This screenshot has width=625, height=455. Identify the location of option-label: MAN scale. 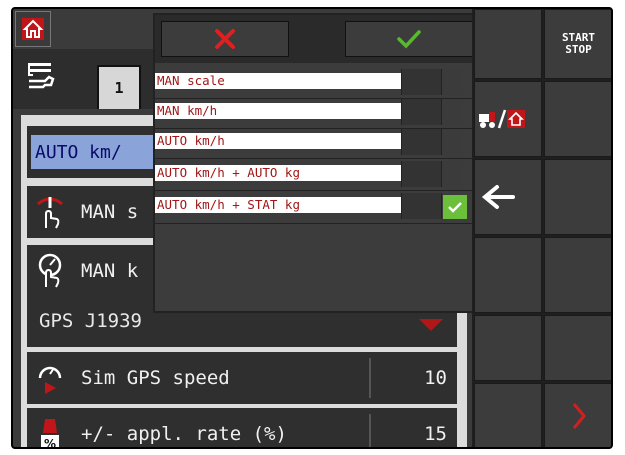
(278, 81).